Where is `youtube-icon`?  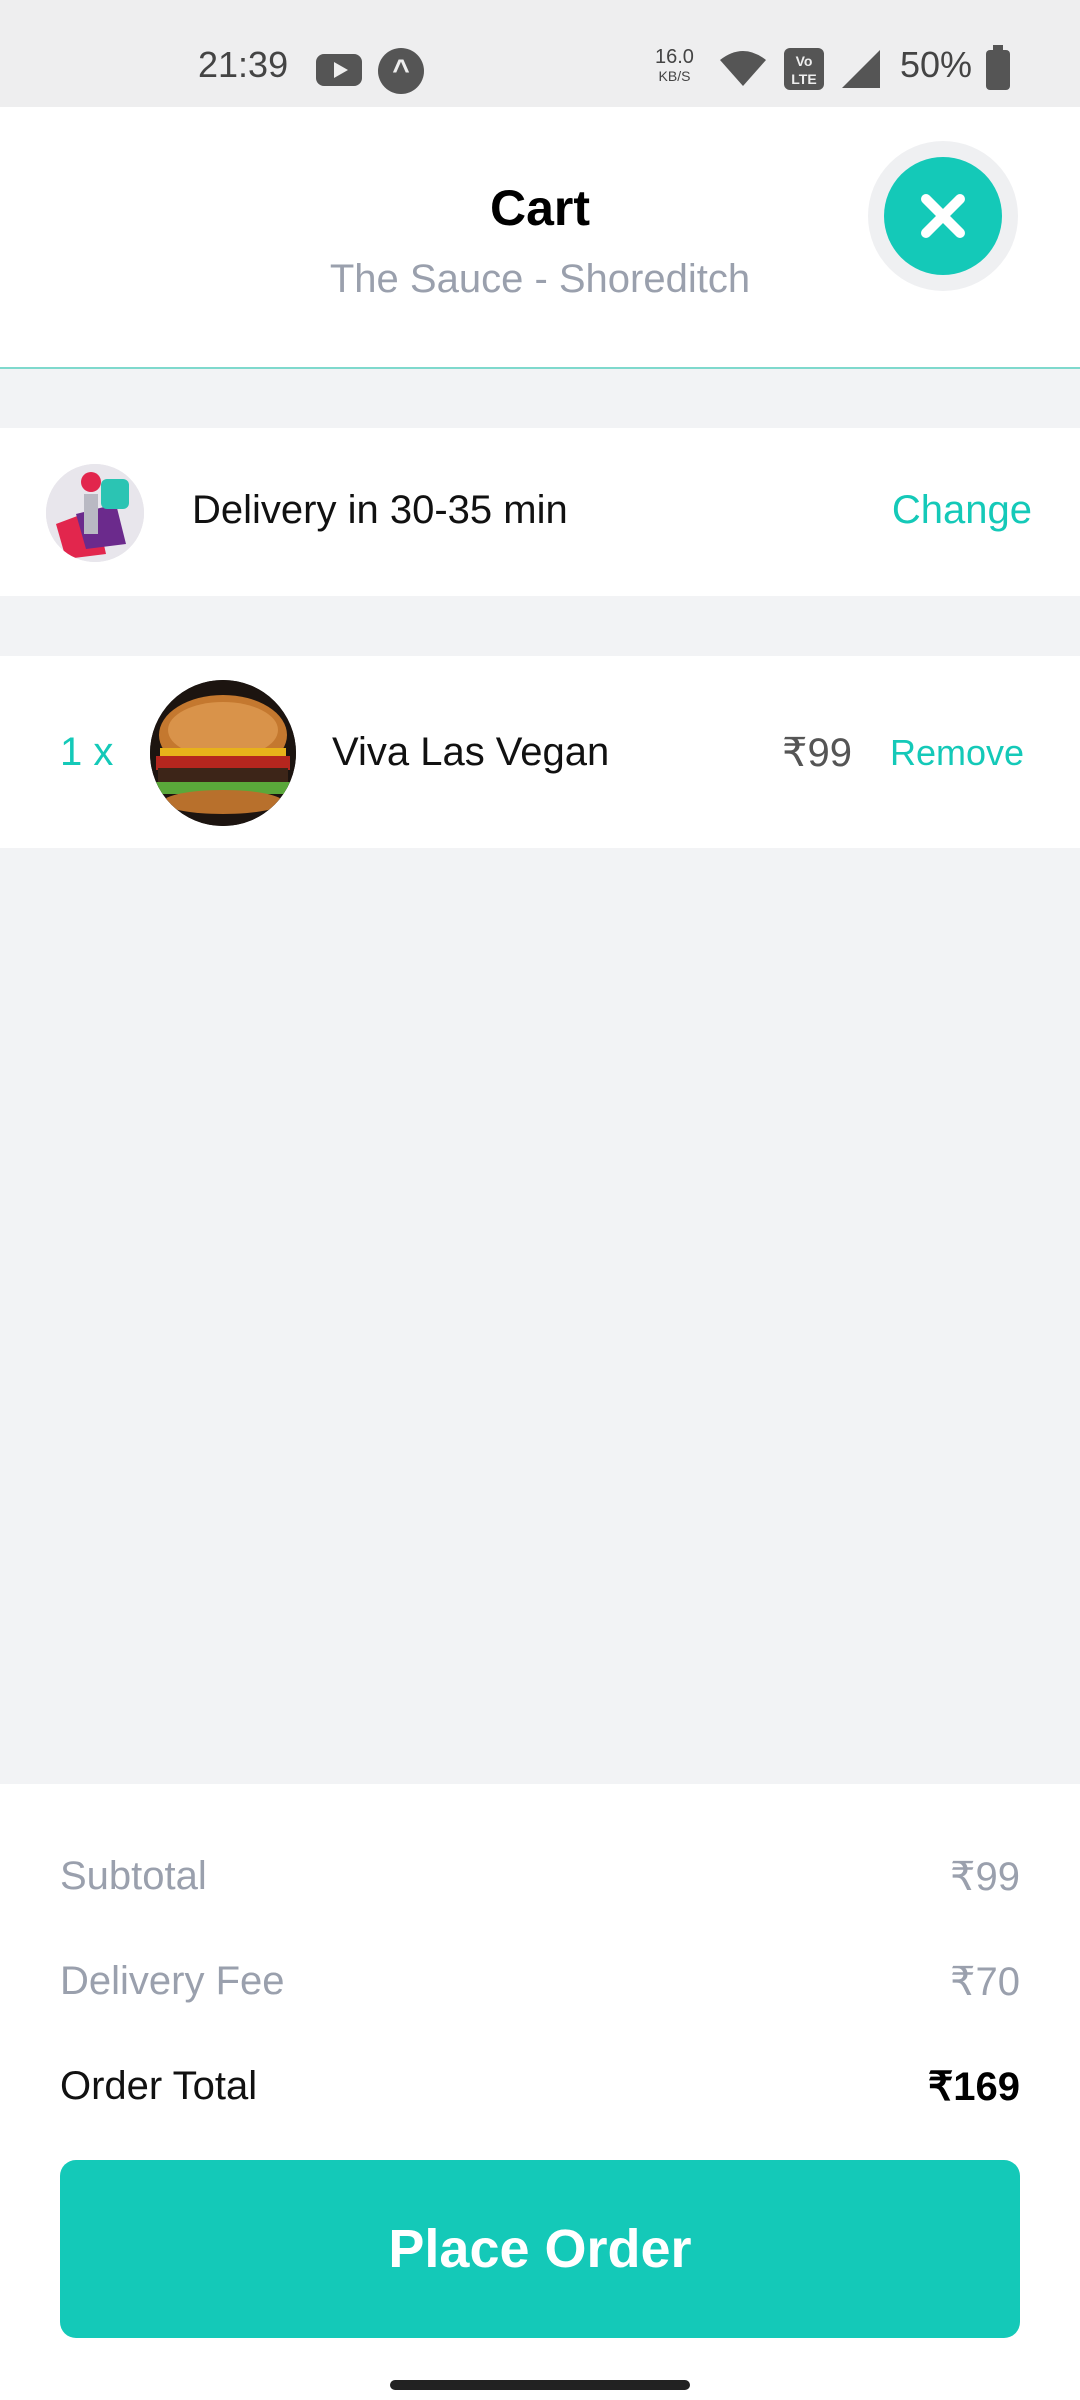
youtube-icon is located at coordinates (339, 70).